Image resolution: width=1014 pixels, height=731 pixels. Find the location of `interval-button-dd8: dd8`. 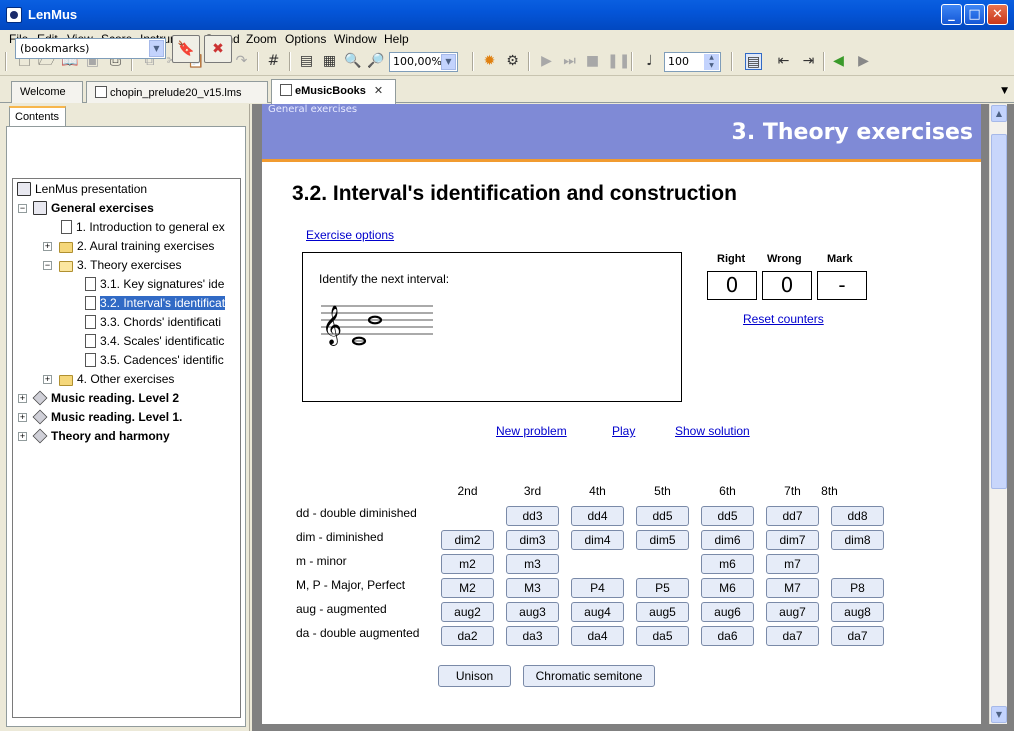

interval-button-dd8: dd8 is located at coordinates (857, 516).